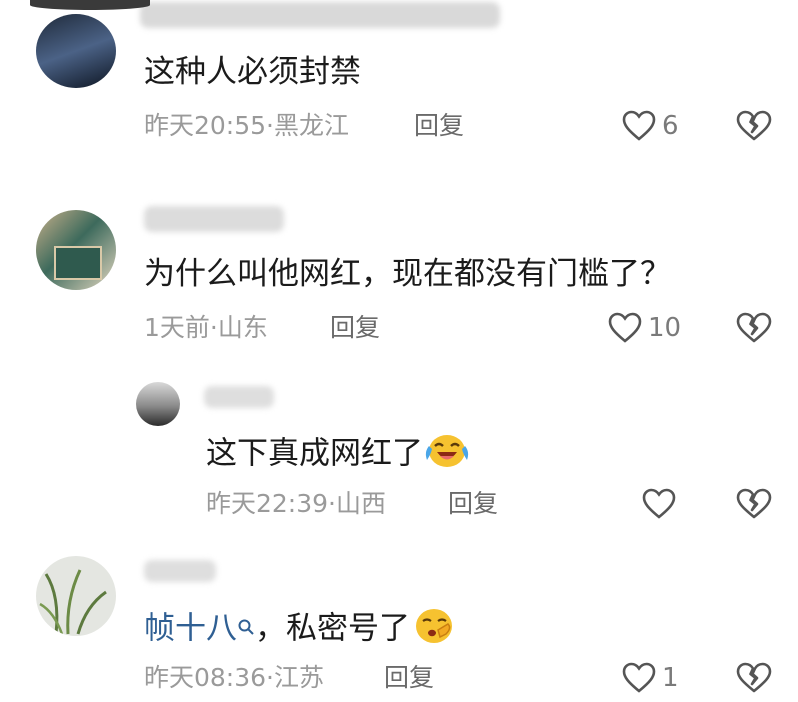 The height and width of the screenshot is (702, 798). What do you see at coordinates (246, 626) in the screenshot?
I see `search-lens-icon` at bounding box center [246, 626].